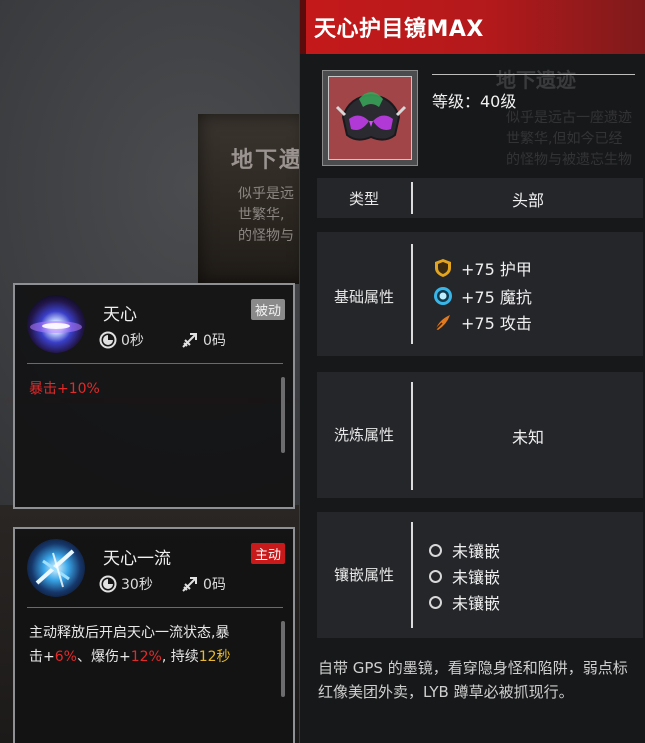 The width and height of the screenshot is (645, 743). Describe the element at coordinates (569, 139) in the screenshot. I see `background-ghost-desc: 似乎是远古一座遗迹 世繁华,但如今已经 的怪物与被遗忘生物` at that location.